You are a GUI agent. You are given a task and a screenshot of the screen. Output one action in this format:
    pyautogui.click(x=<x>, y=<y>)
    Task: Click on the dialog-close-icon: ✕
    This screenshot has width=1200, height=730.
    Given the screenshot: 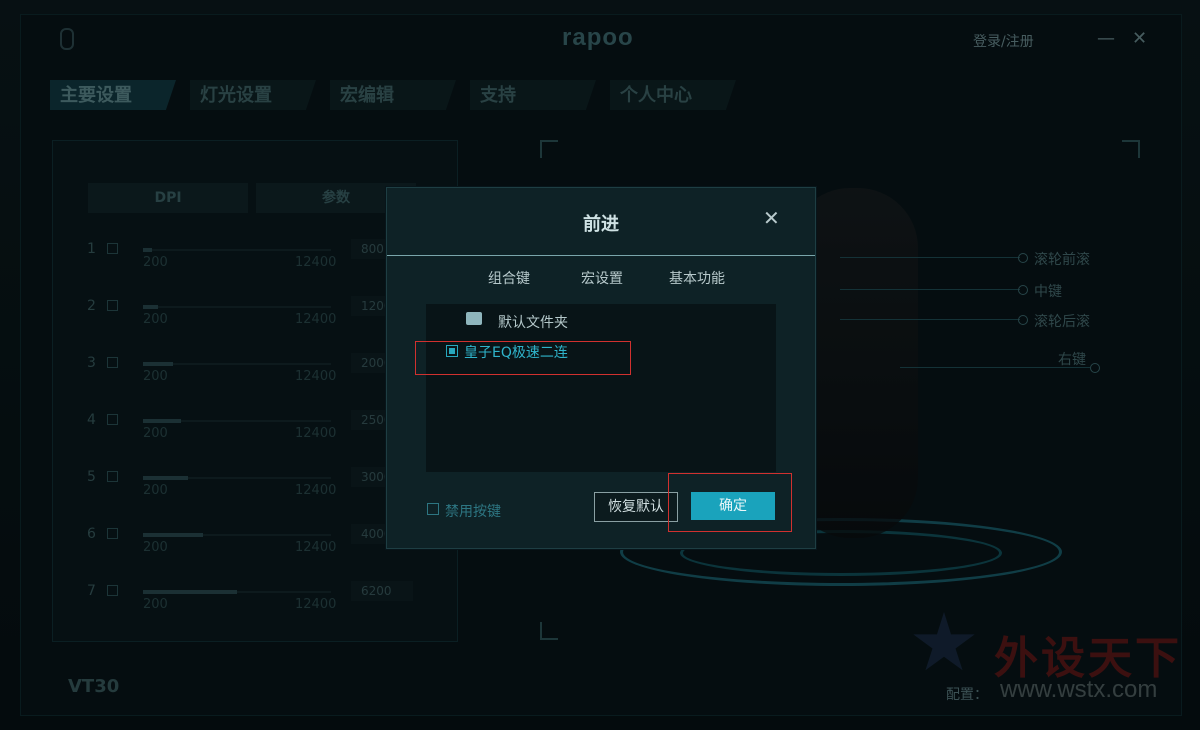 What is the action you would take?
    pyautogui.click(x=771, y=218)
    